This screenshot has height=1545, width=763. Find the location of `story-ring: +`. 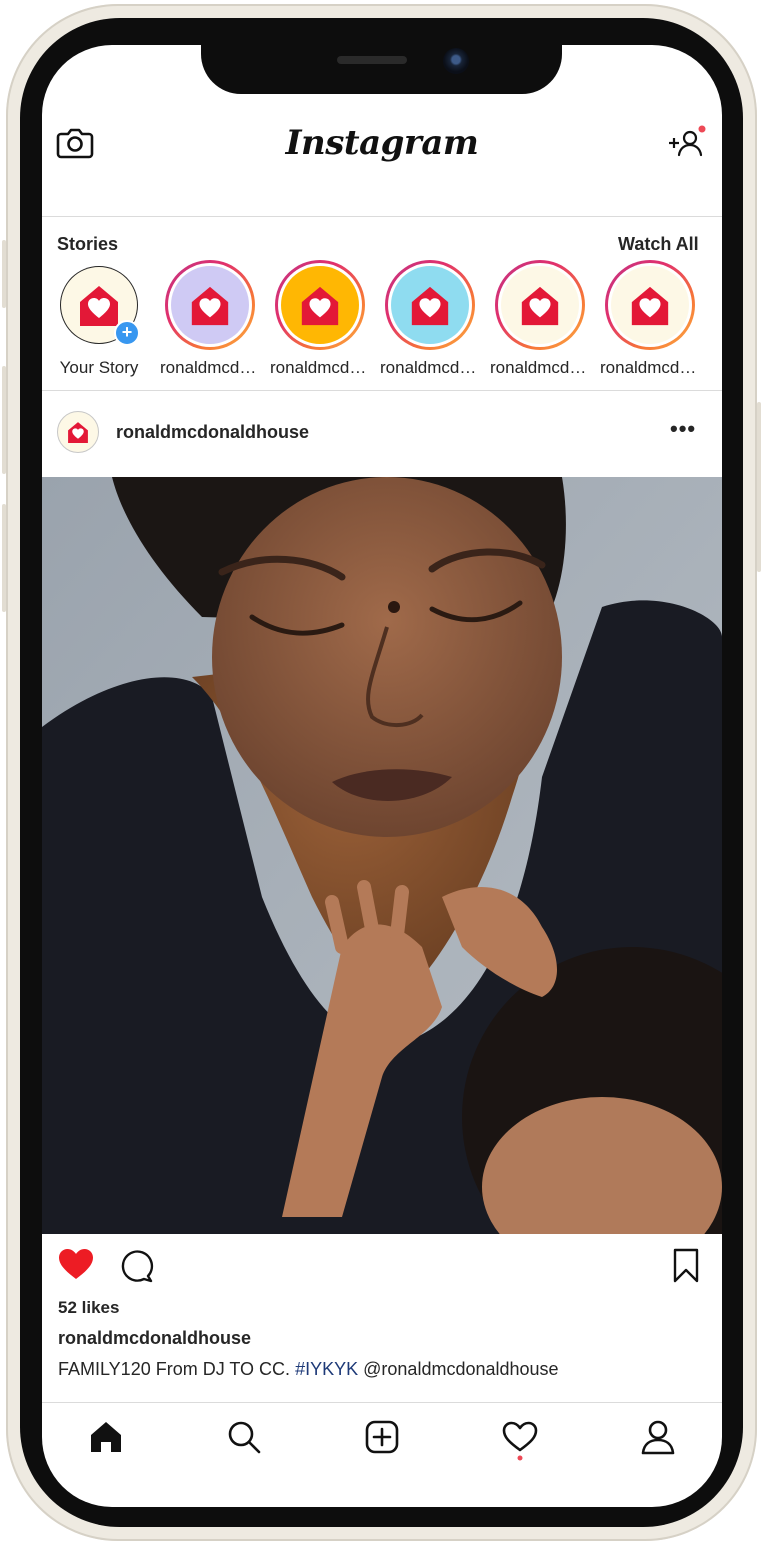

story-ring: + is located at coordinates (100, 306).